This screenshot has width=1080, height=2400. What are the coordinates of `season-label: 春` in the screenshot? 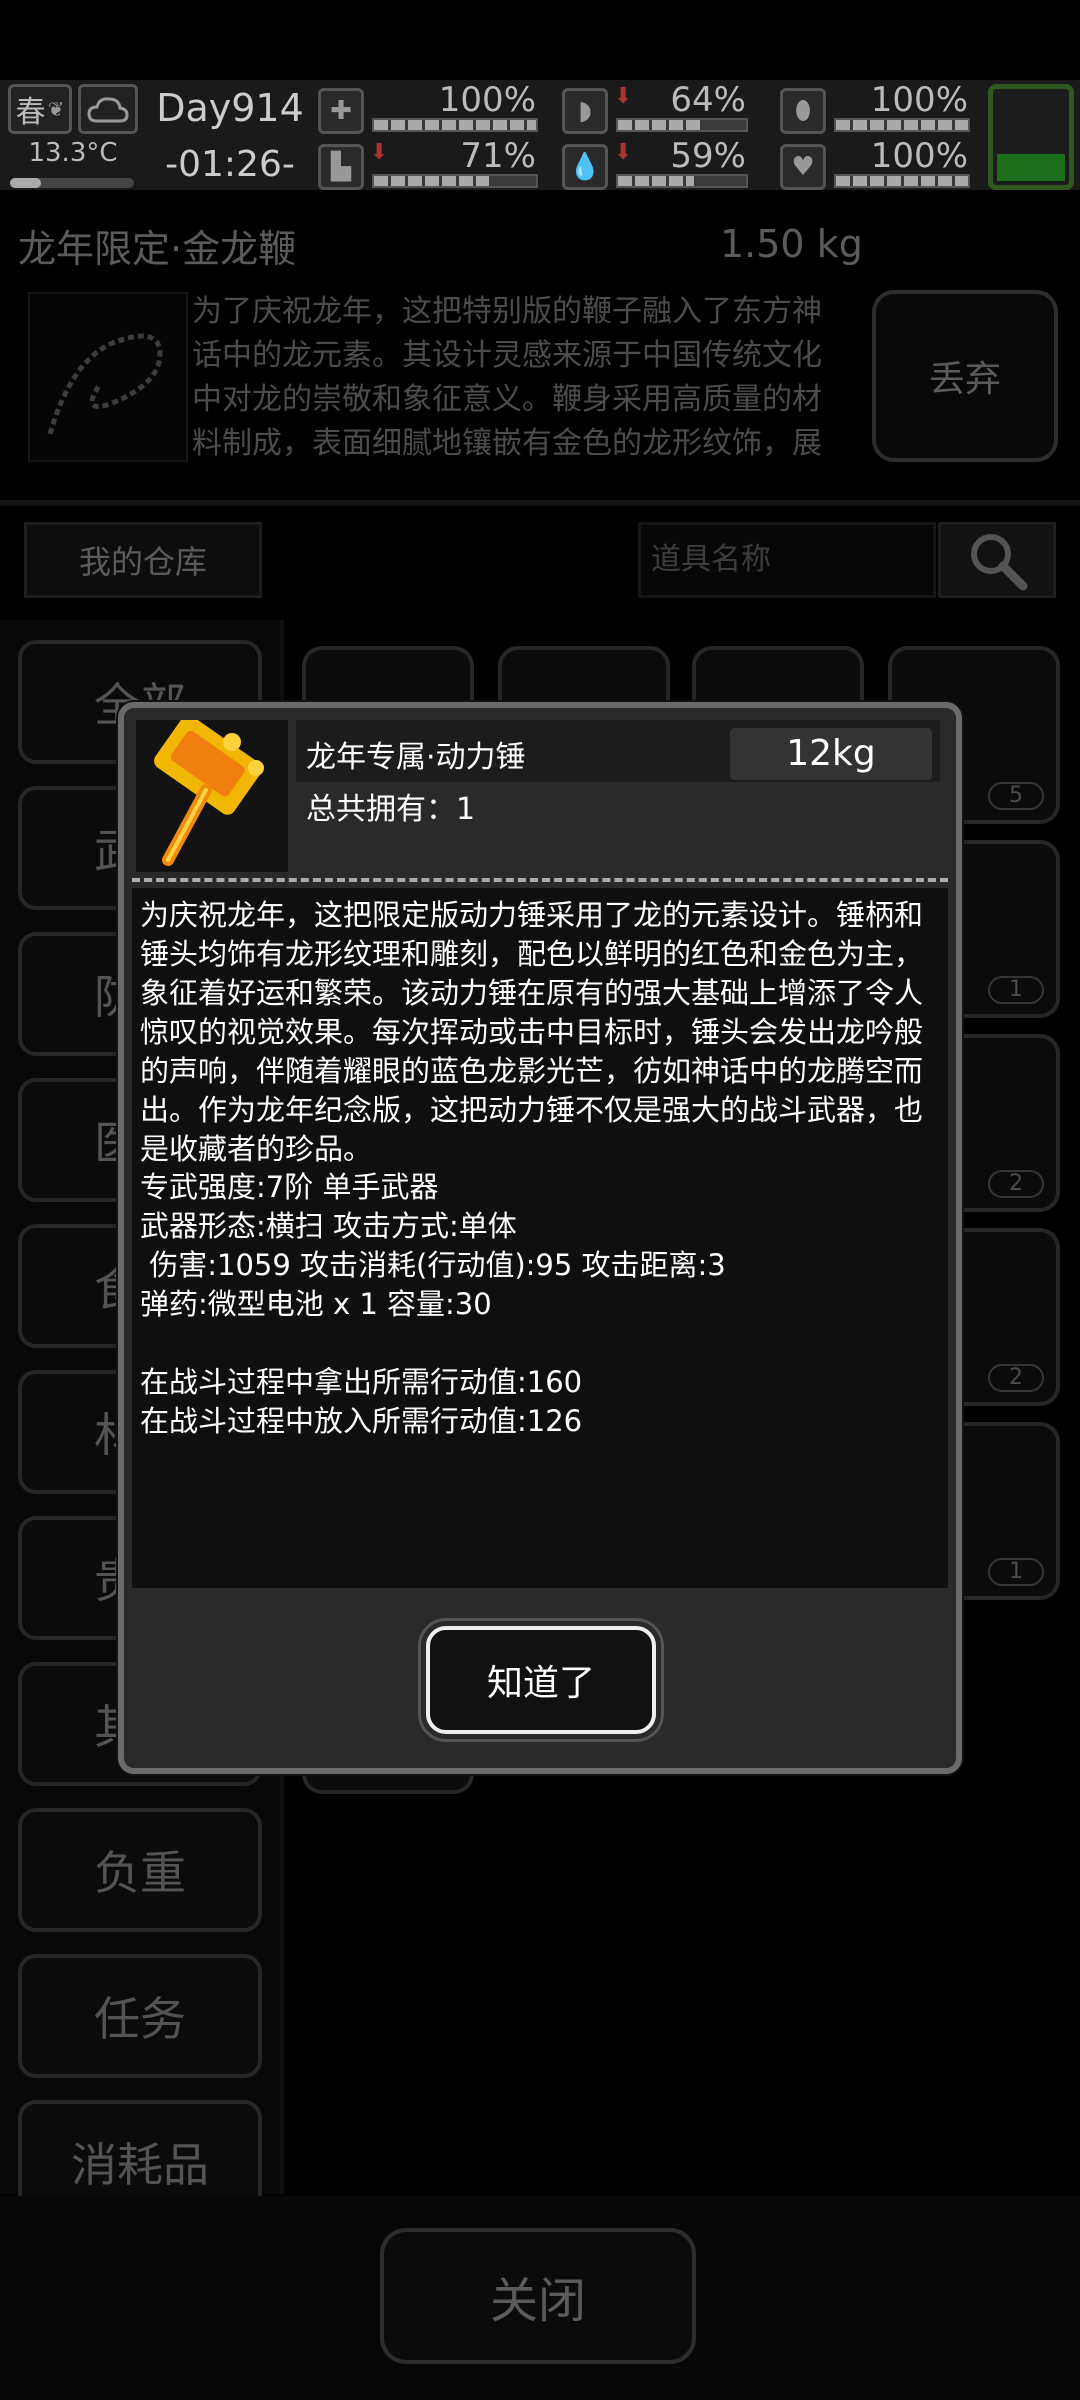 It's located at (30, 112).